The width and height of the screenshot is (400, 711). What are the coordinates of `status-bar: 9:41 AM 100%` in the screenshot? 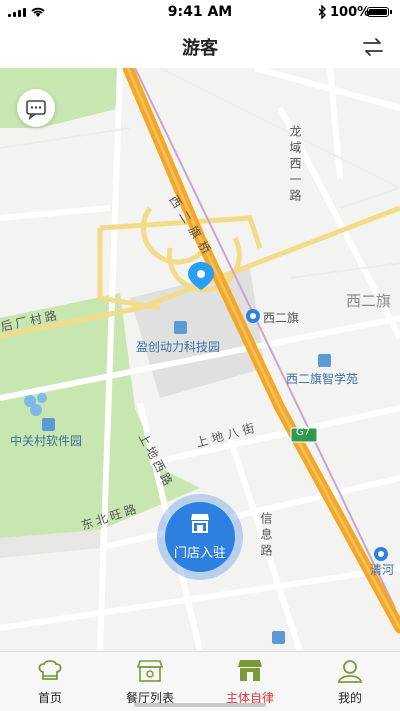 It's located at (200, 13).